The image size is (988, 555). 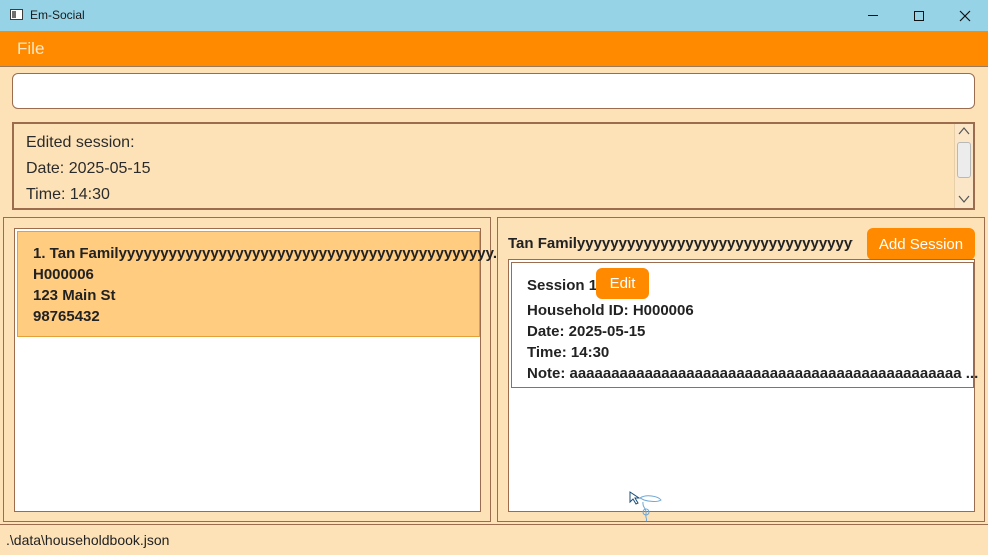 What do you see at coordinates (30, 49) in the screenshot?
I see `menu-file: File` at bounding box center [30, 49].